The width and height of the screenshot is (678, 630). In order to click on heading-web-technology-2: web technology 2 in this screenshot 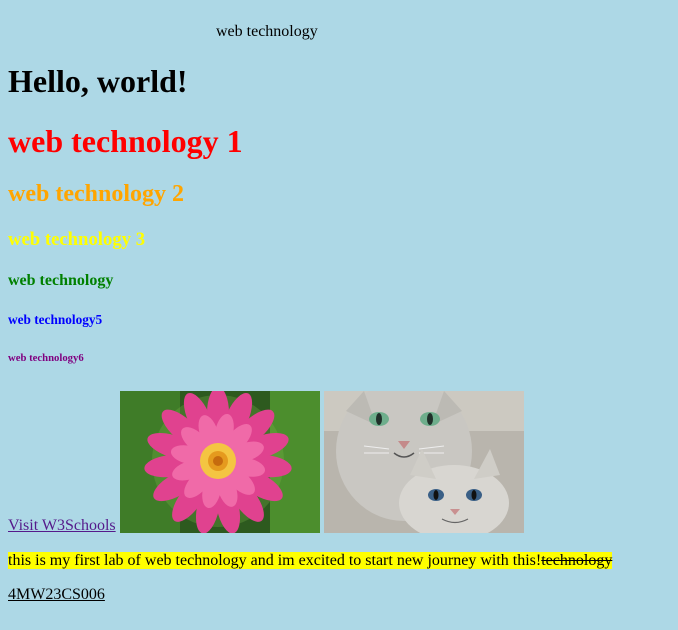, I will do `click(96, 194)`.